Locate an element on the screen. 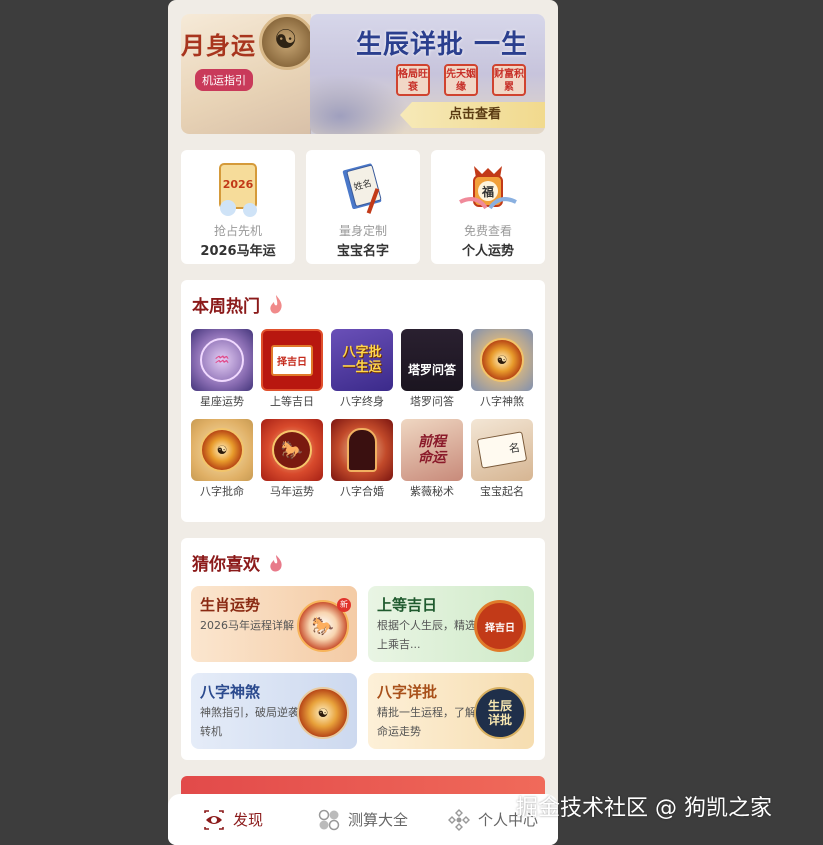 The width and height of the screenshot is (823, 845). hot-item-label: 紫薇秘术 is located at coordinates (432, 491).